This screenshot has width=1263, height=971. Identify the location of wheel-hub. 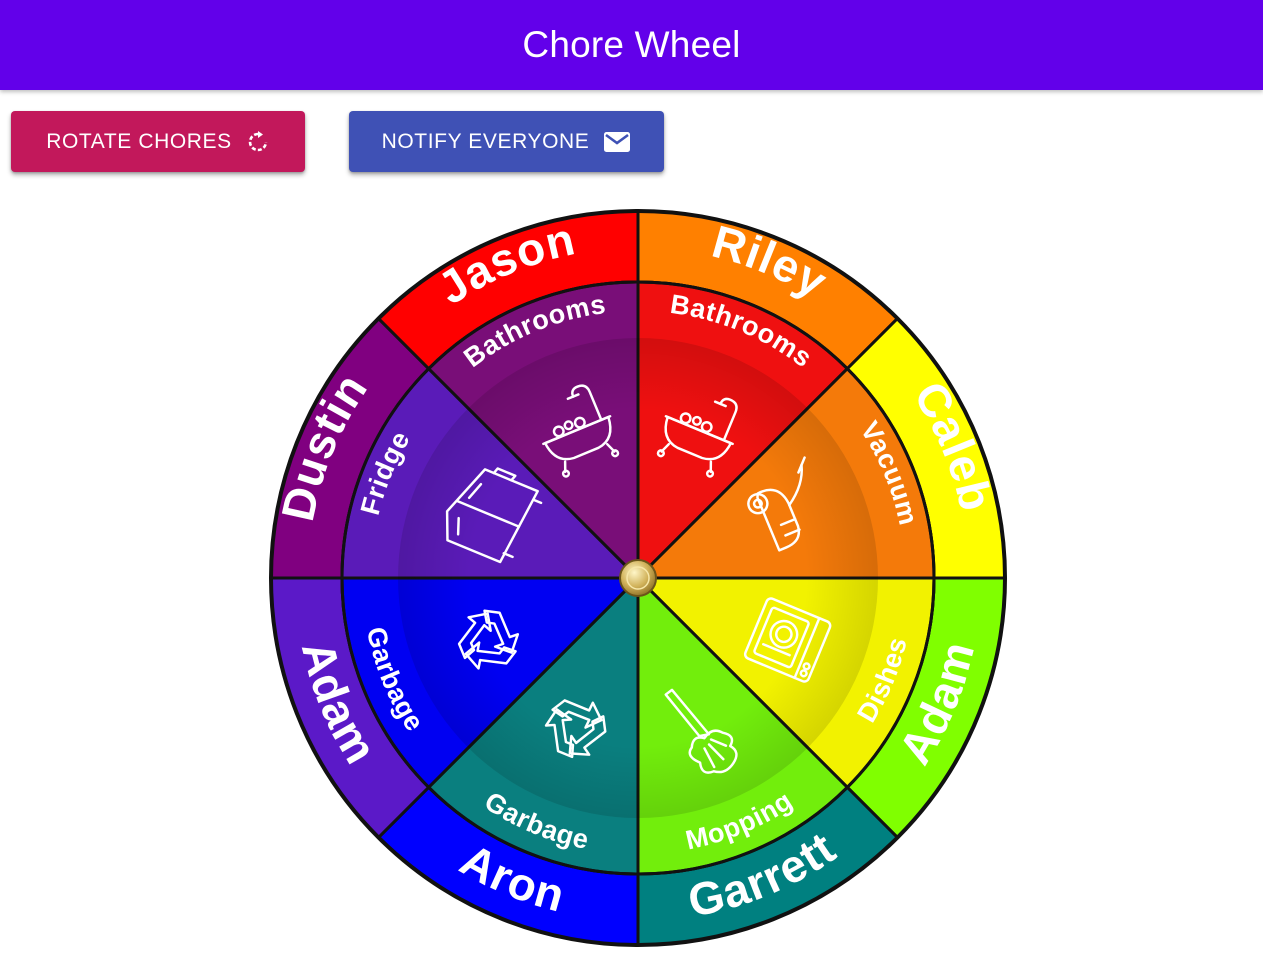
(638, 578).